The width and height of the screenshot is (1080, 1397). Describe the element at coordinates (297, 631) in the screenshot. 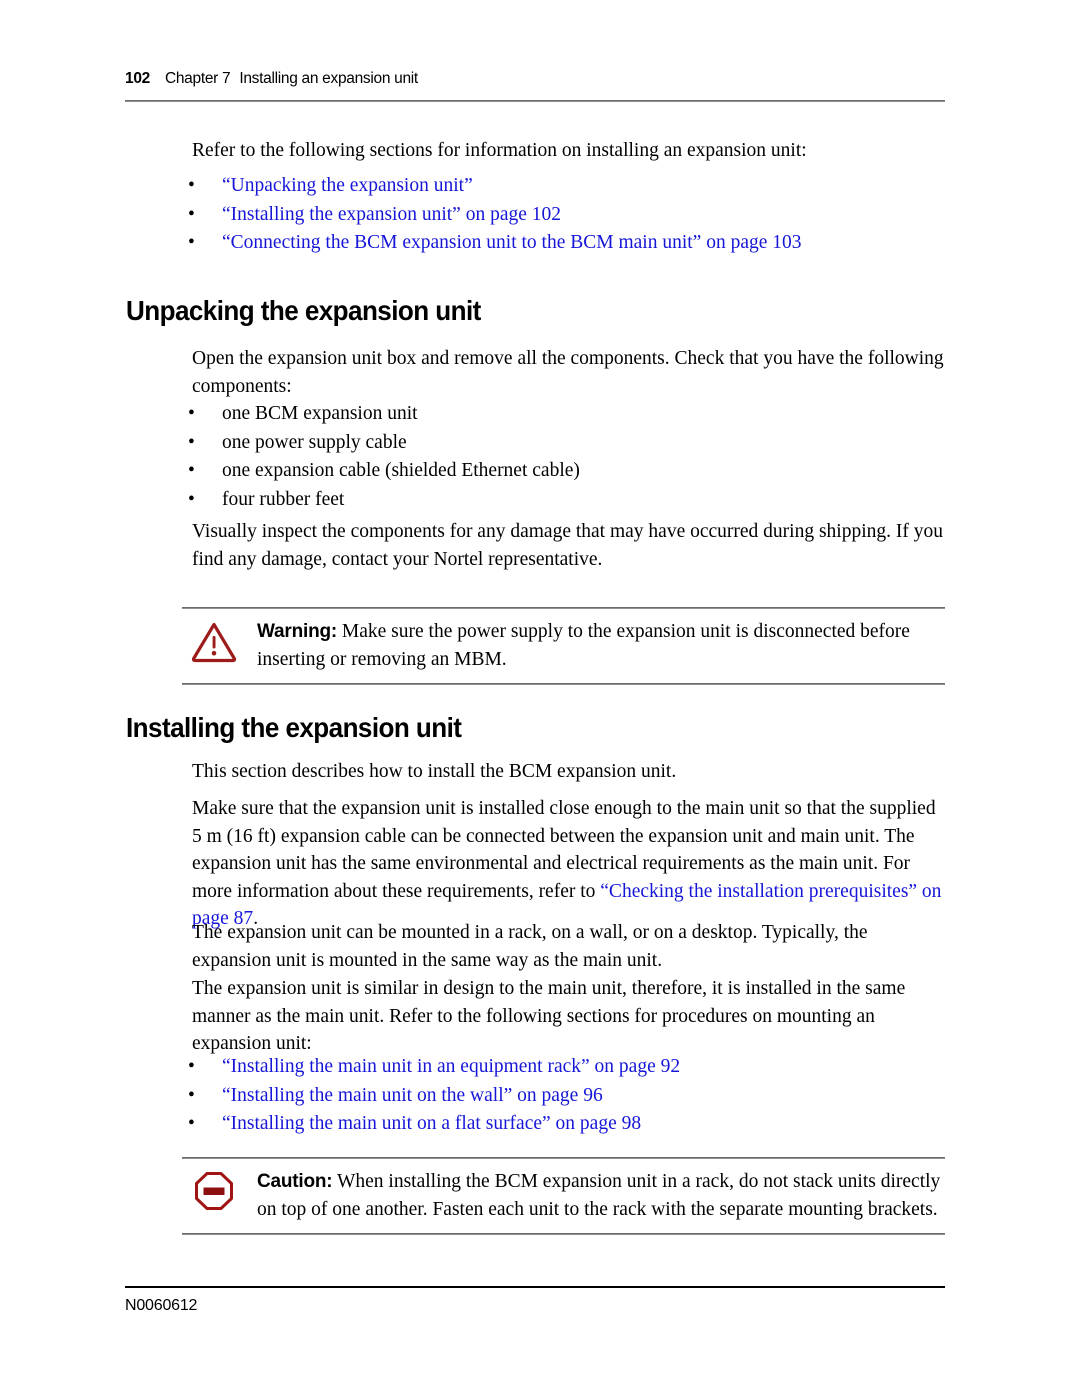

I see `warning-label: Warning:` at that location.